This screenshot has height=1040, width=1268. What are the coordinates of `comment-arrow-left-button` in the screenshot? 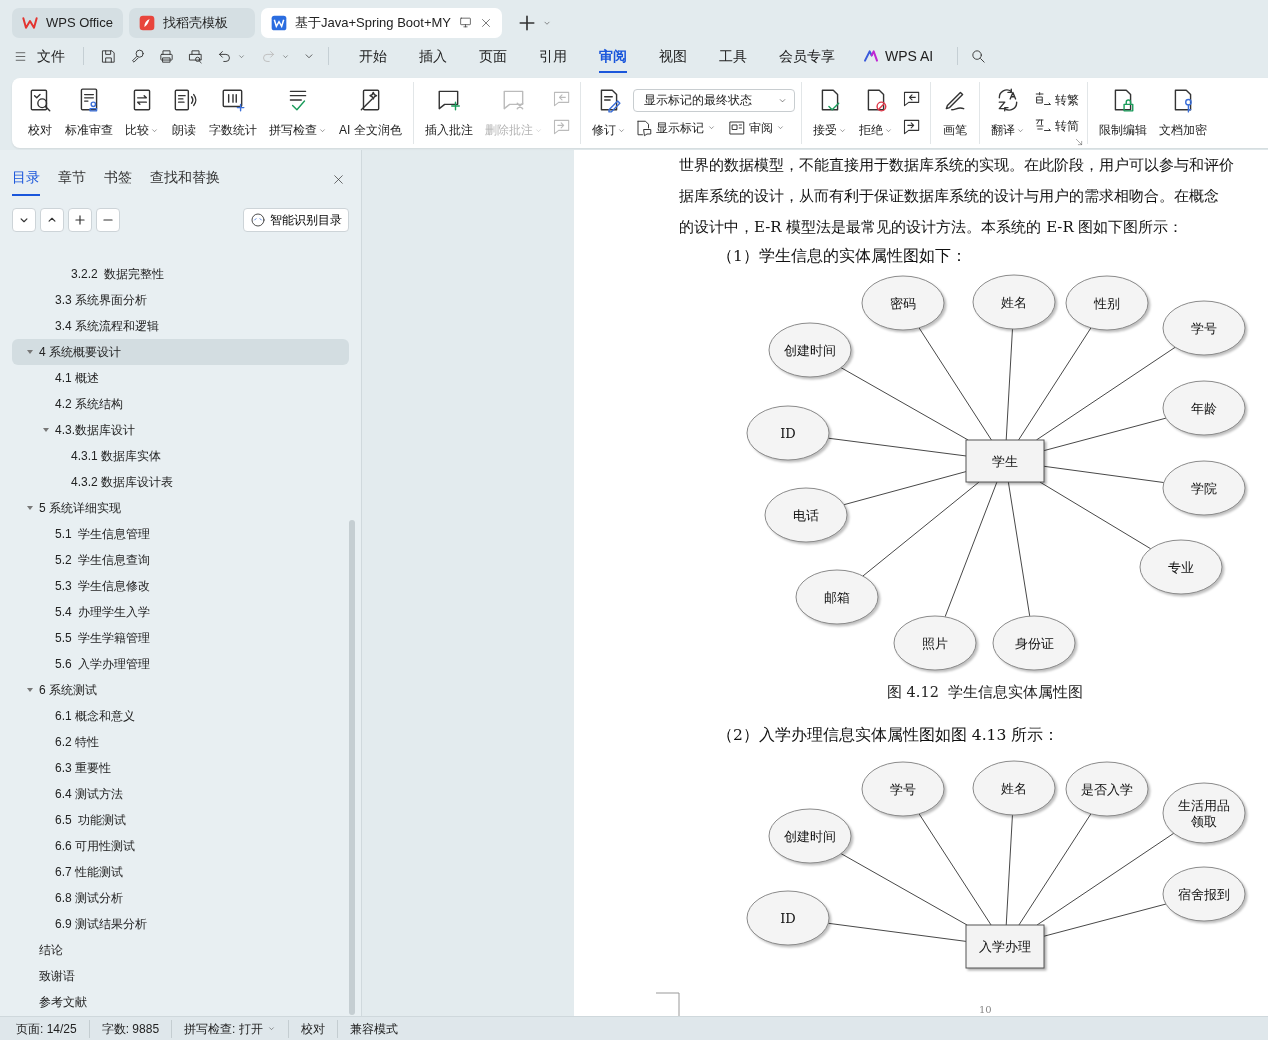 It's located at (911, 99).